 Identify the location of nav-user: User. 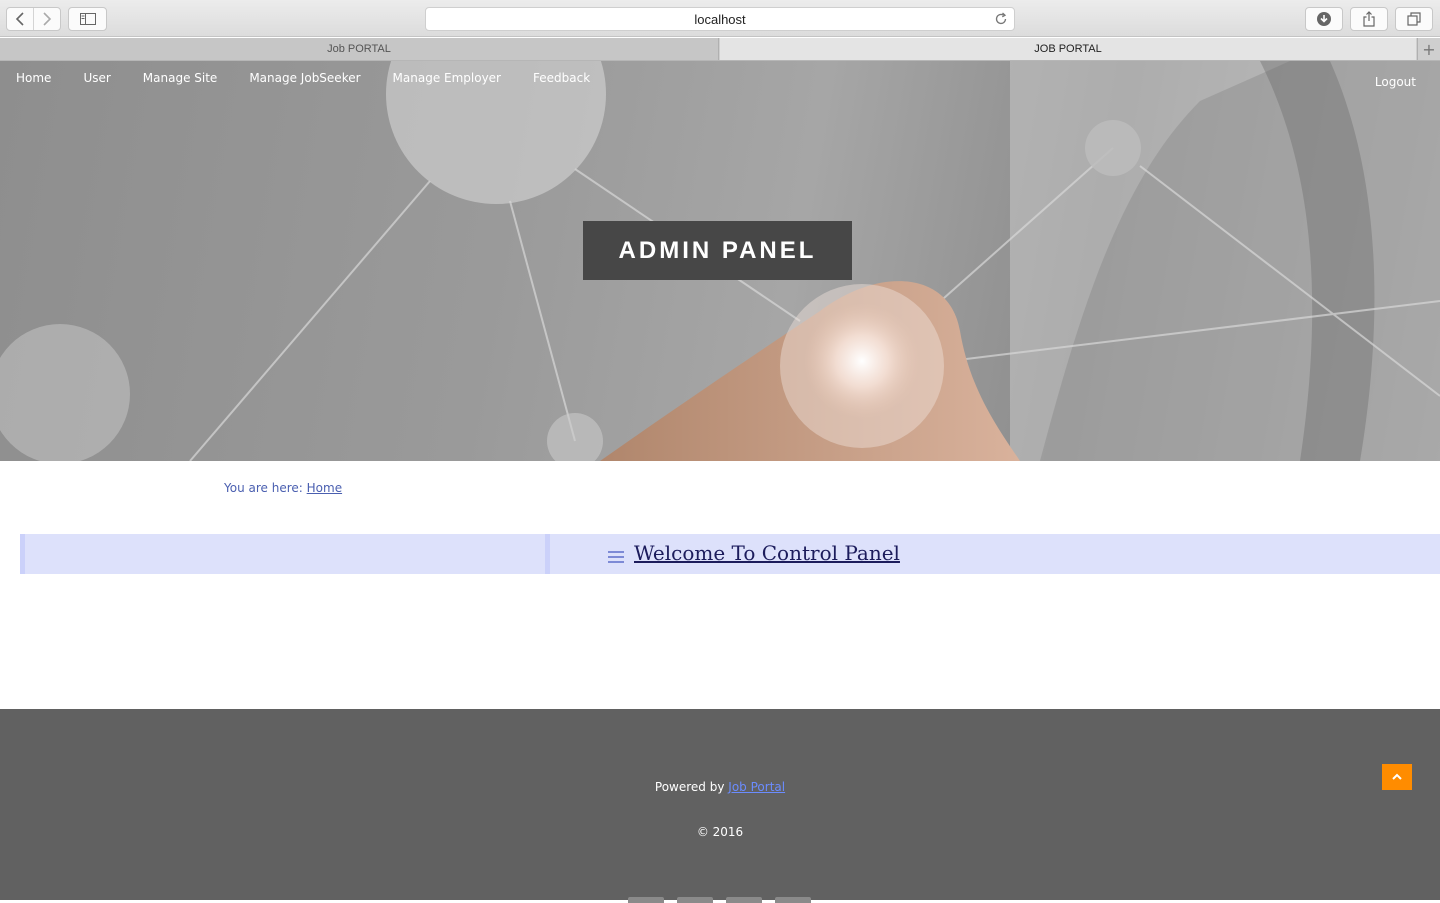
(96, 78).